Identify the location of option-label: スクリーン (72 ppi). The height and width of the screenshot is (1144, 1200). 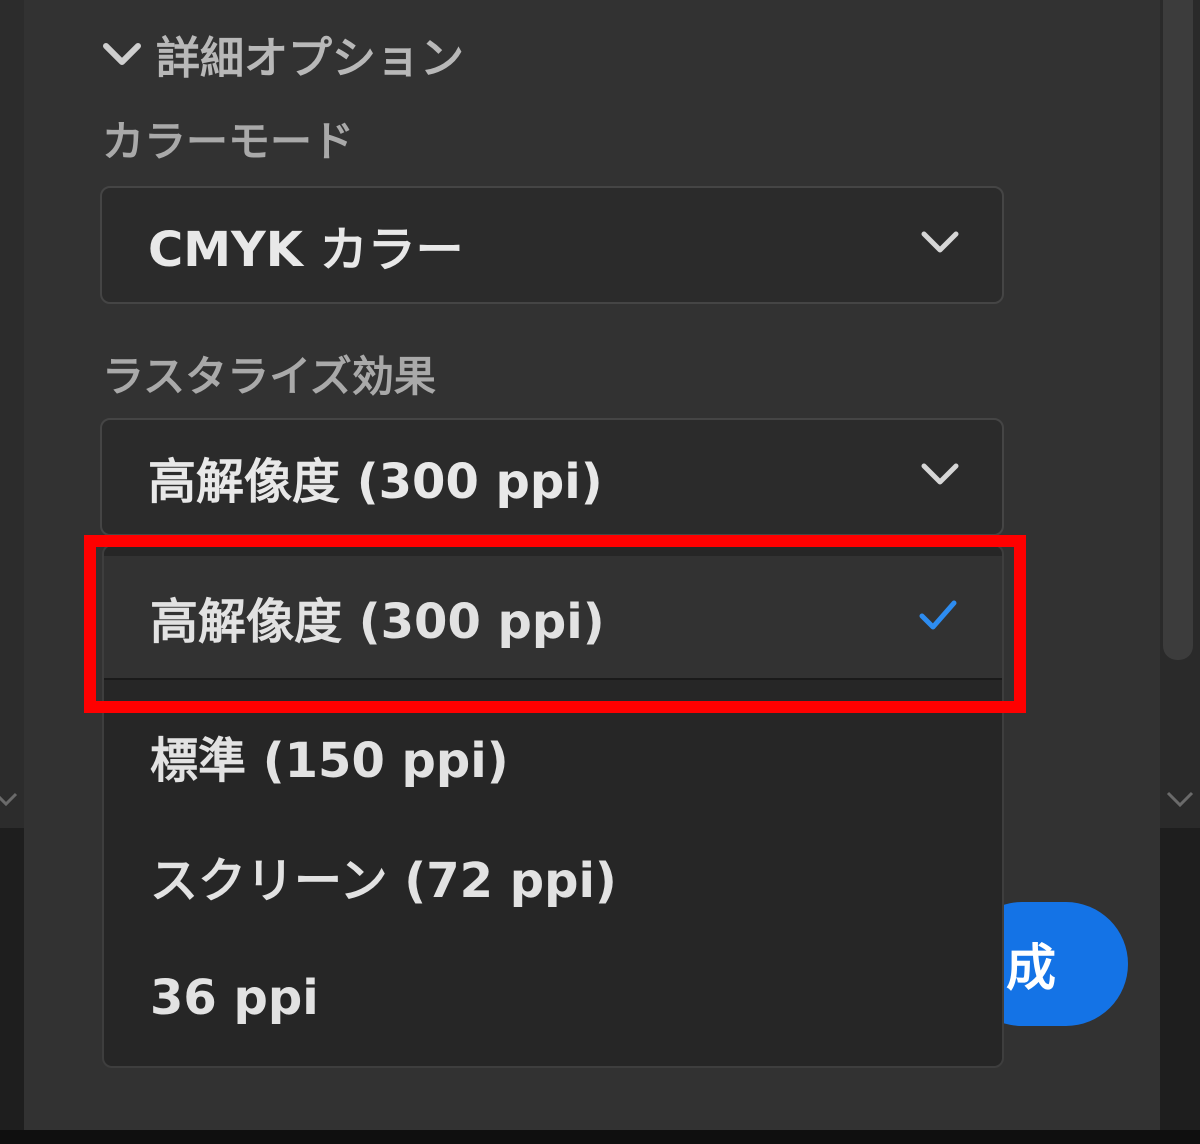
(383, 881).